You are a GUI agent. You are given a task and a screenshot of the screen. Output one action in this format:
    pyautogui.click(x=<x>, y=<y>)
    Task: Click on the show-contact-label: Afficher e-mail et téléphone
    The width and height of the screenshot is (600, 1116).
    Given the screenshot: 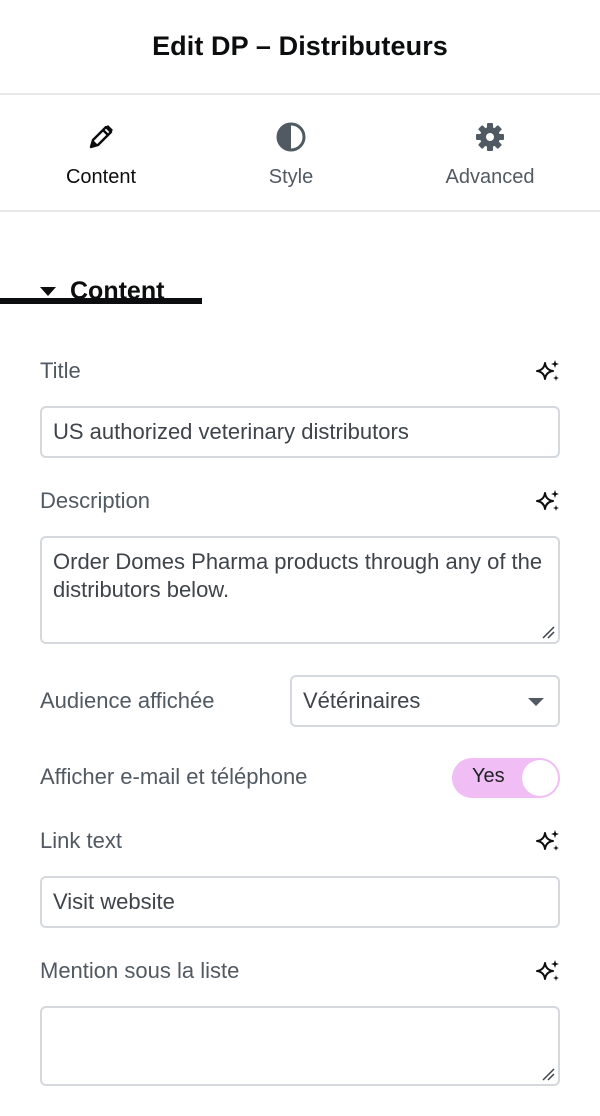 What is the action you would take?
    pyautogui.click(x=174, y=776)
    